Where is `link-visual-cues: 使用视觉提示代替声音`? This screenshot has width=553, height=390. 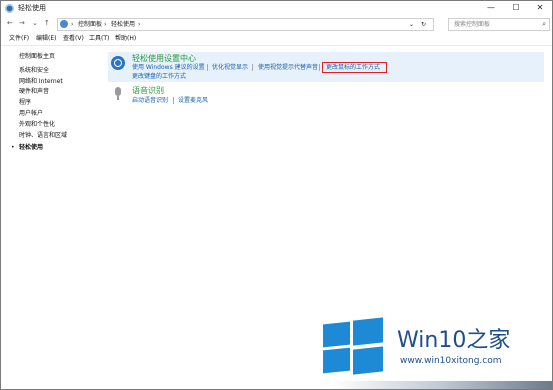 link-visual-cues: 使用视觉提示代替声音 is located at coordinates (288, 68).